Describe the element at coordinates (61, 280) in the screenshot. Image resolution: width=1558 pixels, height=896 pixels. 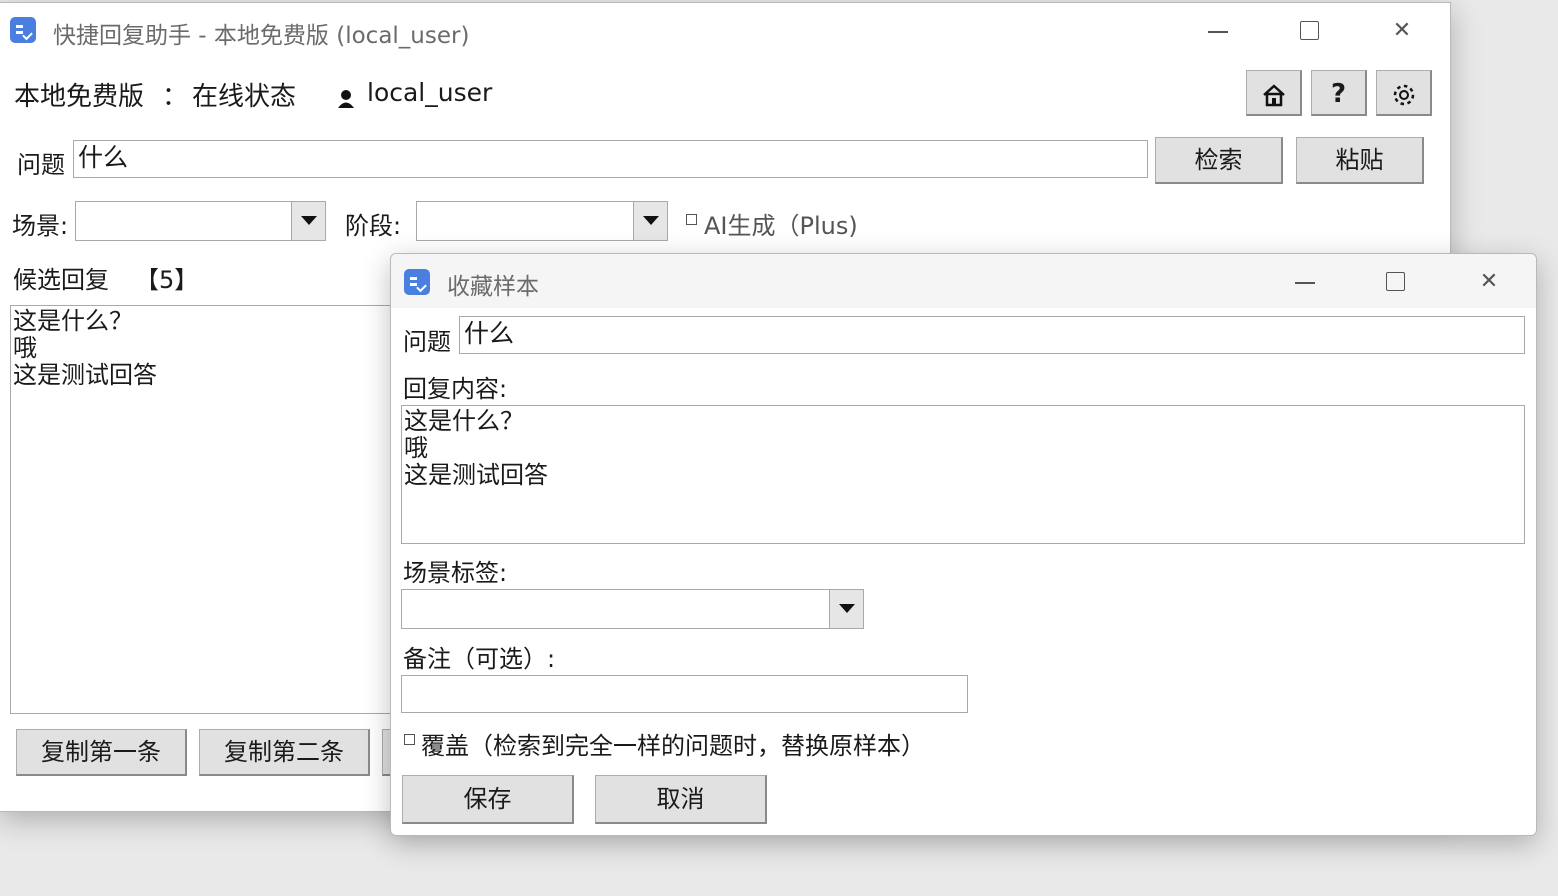
I see `candidates-label: 候选回复` at that location.